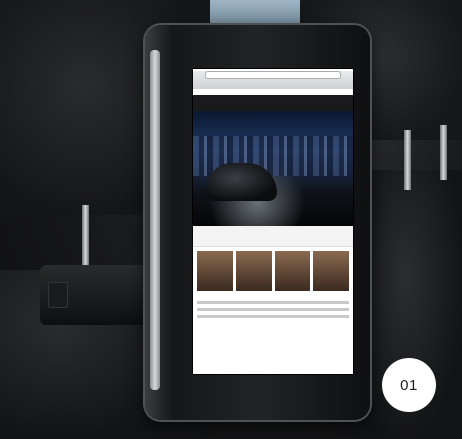  I want to click on headrest-post-right-a, so click(407, 160).